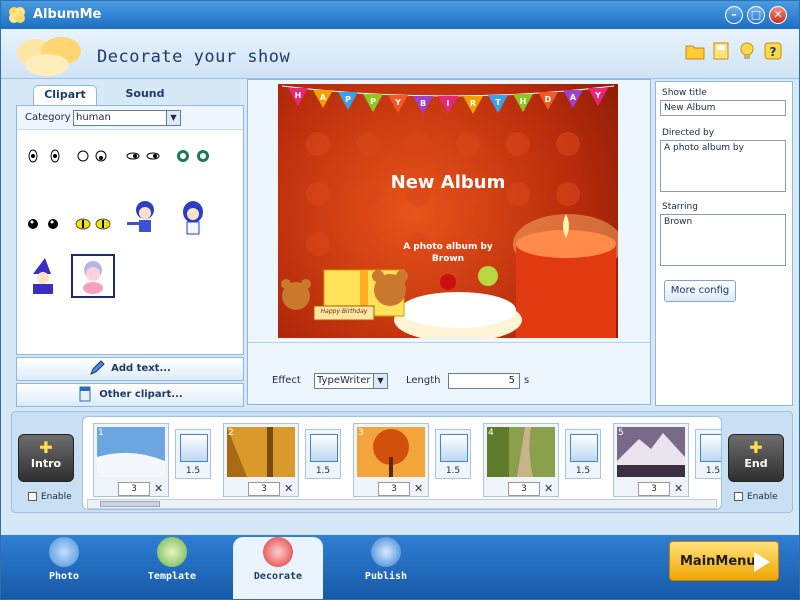  What do you see at coordinates (143, 218) in the screenshot?
I see `clipart-blue-boy` at bounding box center [143, 218].